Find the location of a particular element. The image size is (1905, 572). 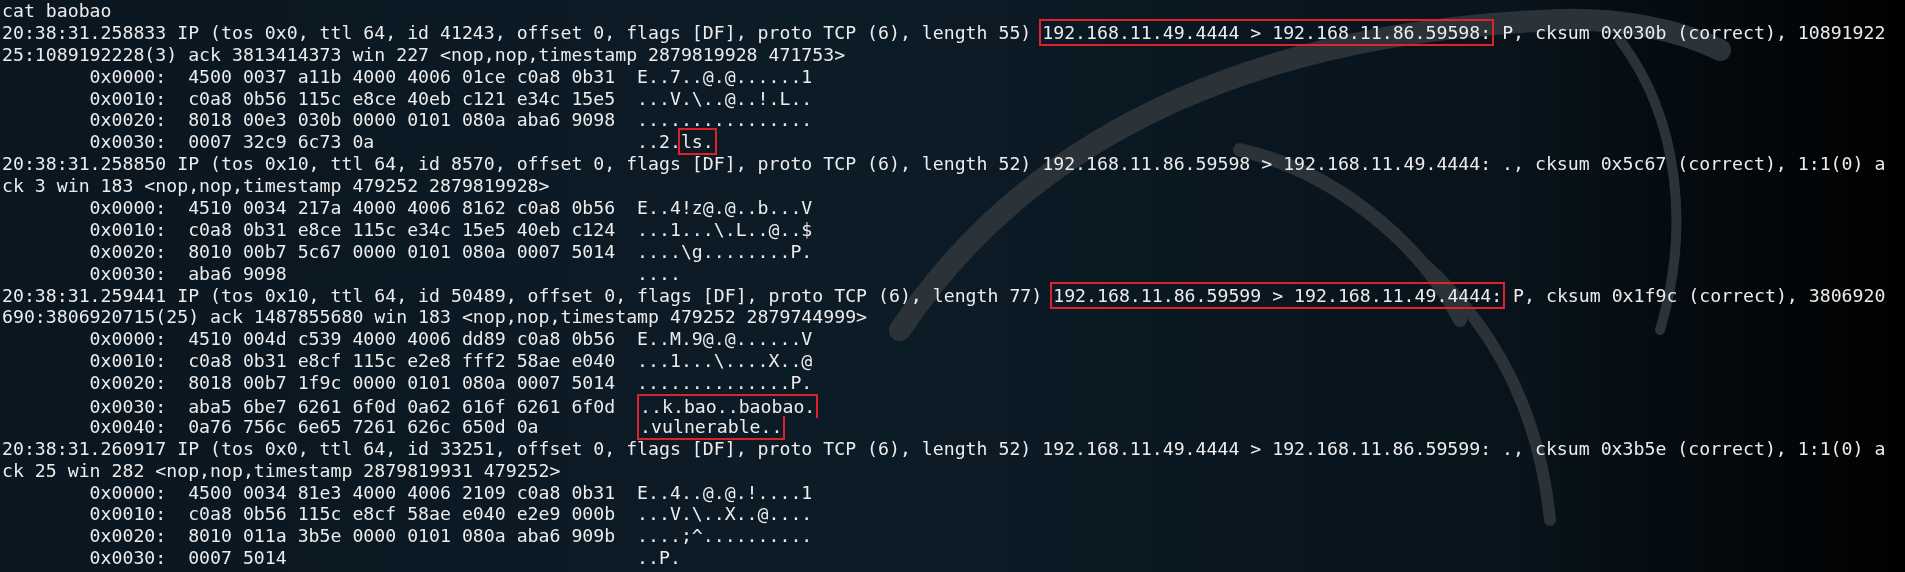

ascii-text: ..P. is located at coordinates (659, 558).